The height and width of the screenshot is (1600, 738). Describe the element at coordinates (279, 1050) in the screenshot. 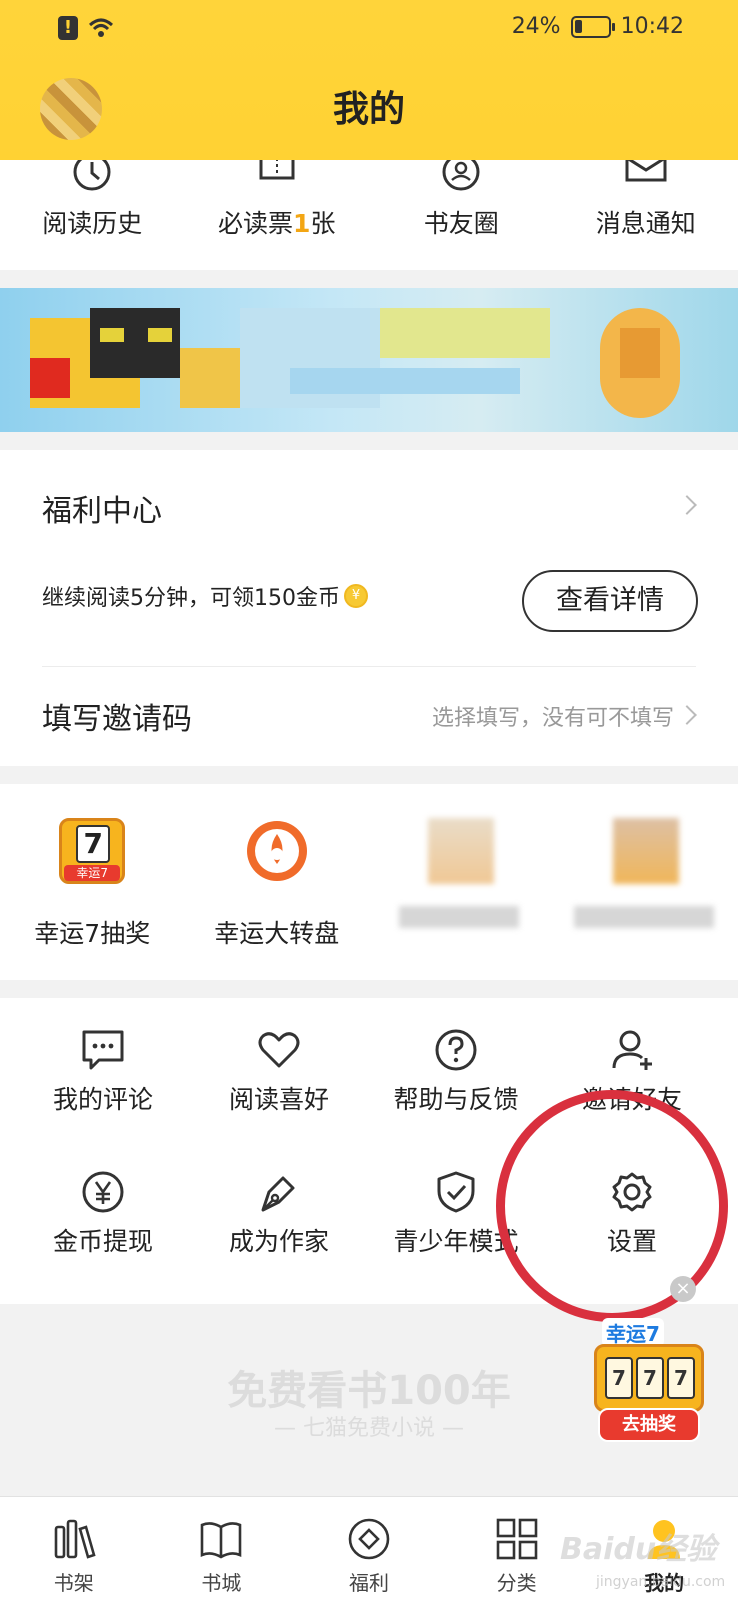

I see `heart-icon` at that location.